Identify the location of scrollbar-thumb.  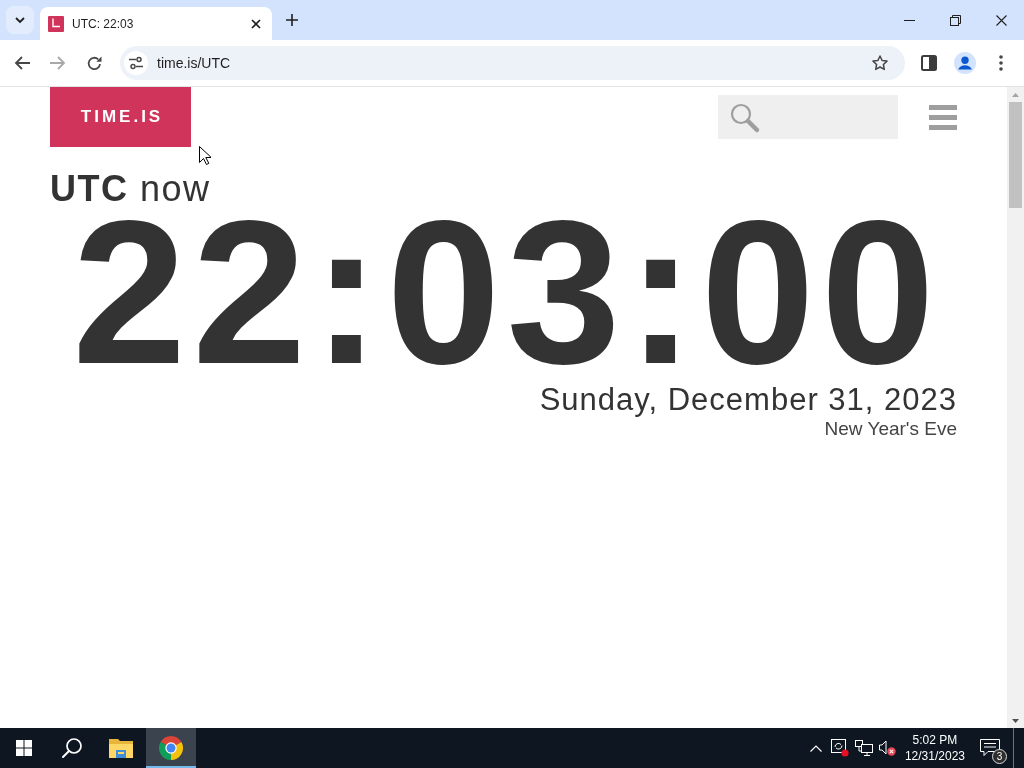
(1015, 155).